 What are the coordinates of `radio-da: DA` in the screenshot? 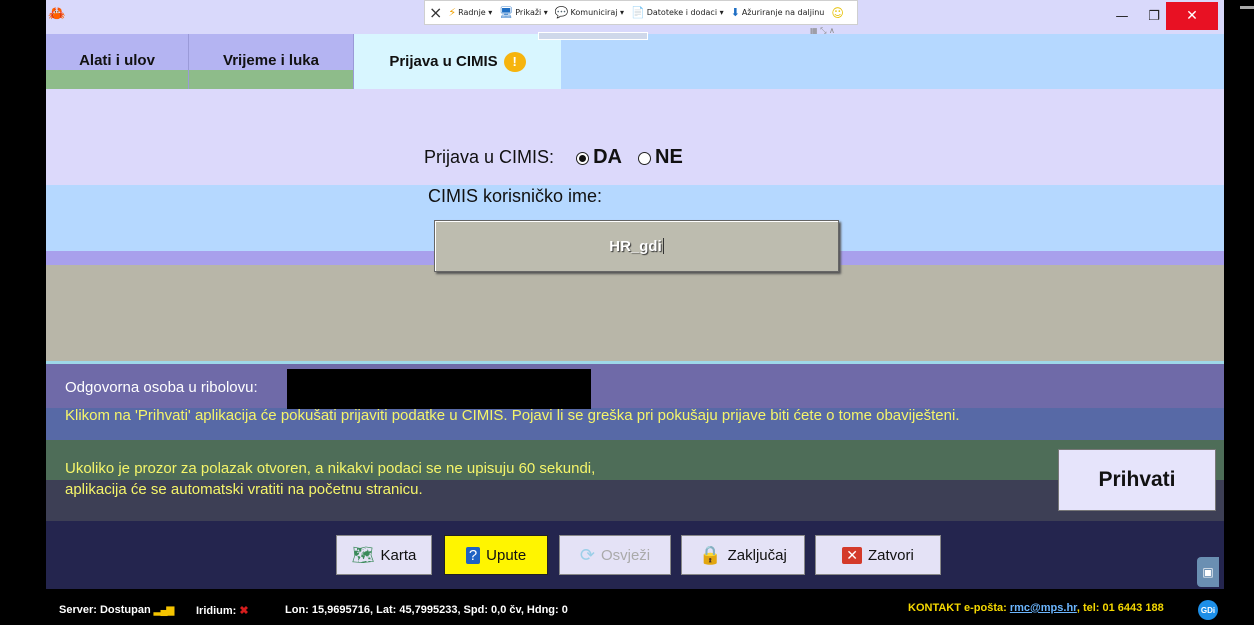 It's located at (599, 157).